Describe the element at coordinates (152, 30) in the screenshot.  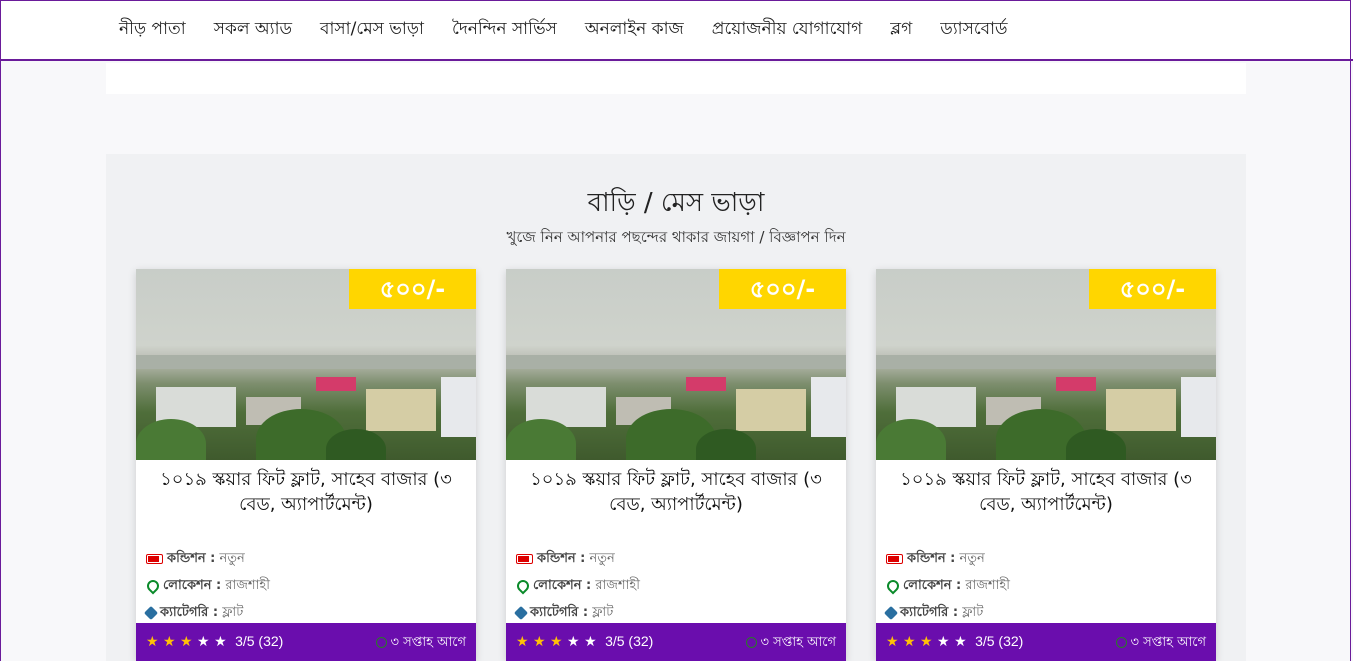
I see `nav-item-home: নীড় পাতা` at that location.